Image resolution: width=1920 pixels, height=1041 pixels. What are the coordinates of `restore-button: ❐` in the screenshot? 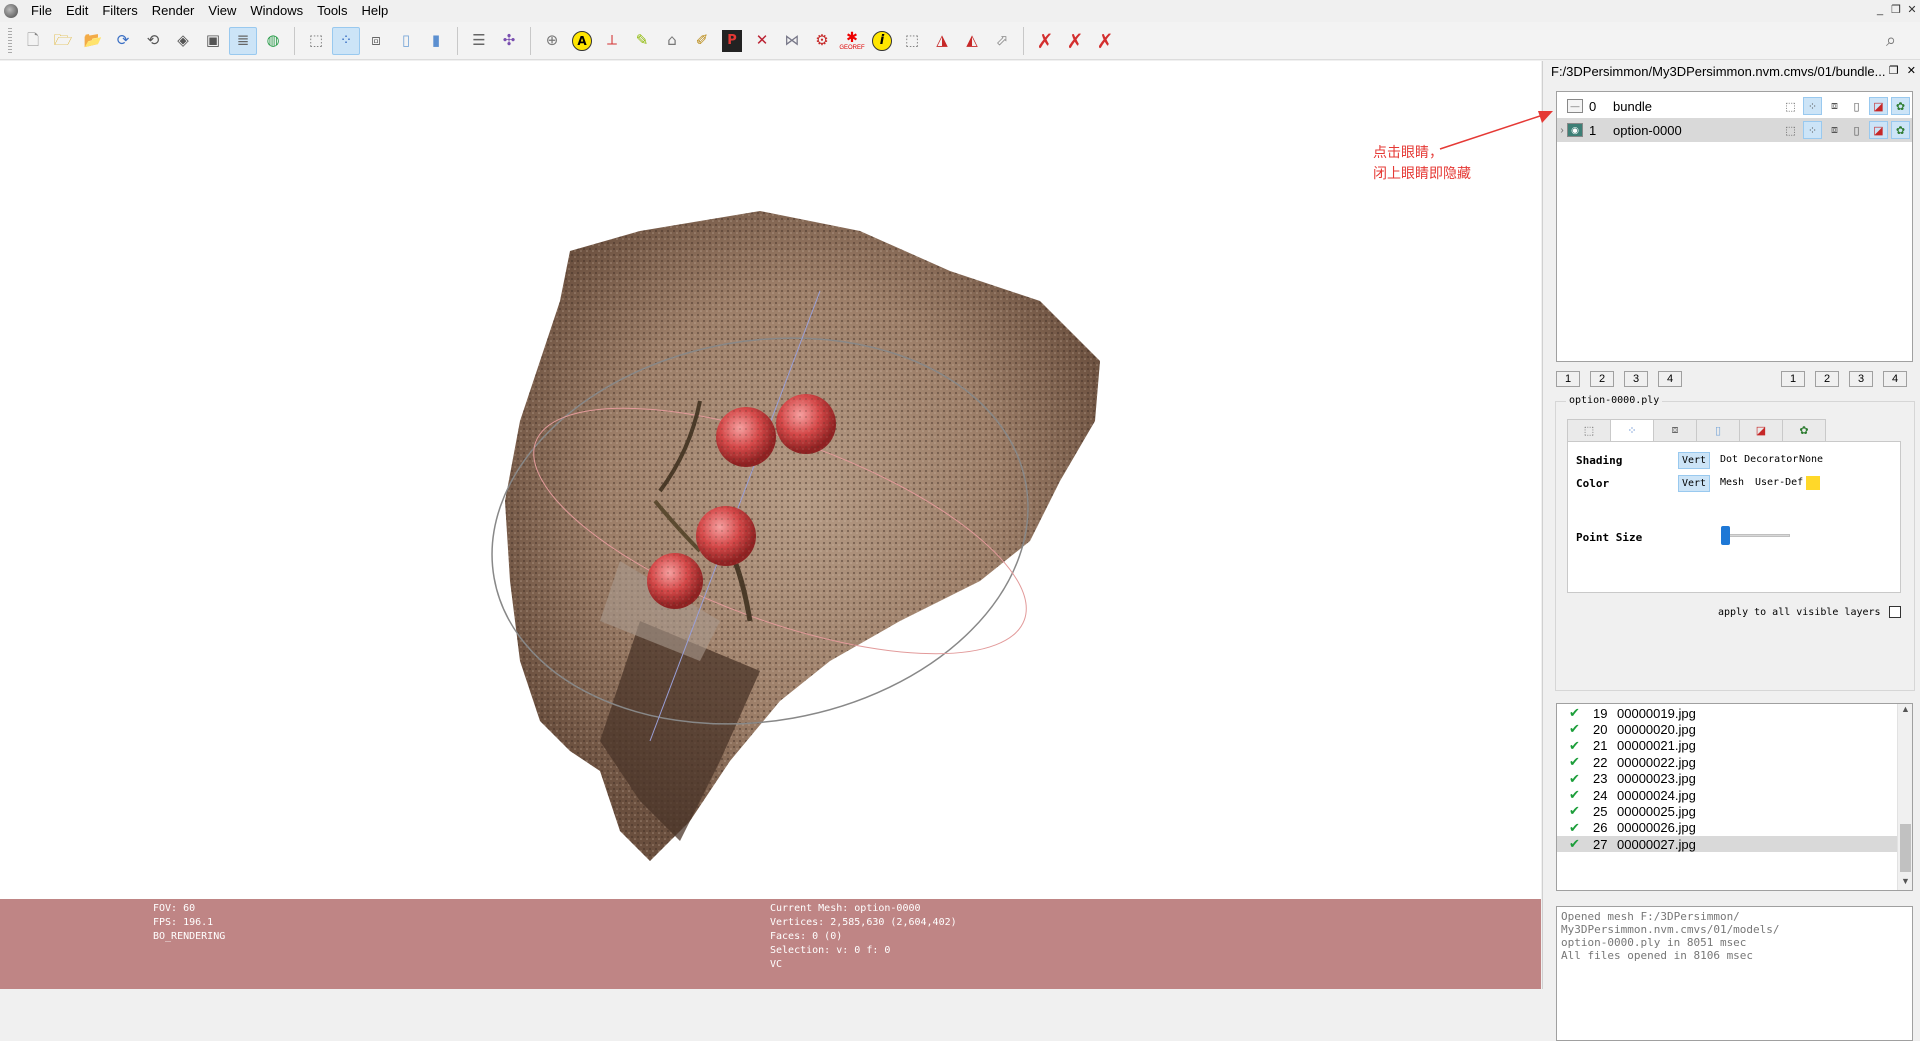 It's located at (1896, 10).